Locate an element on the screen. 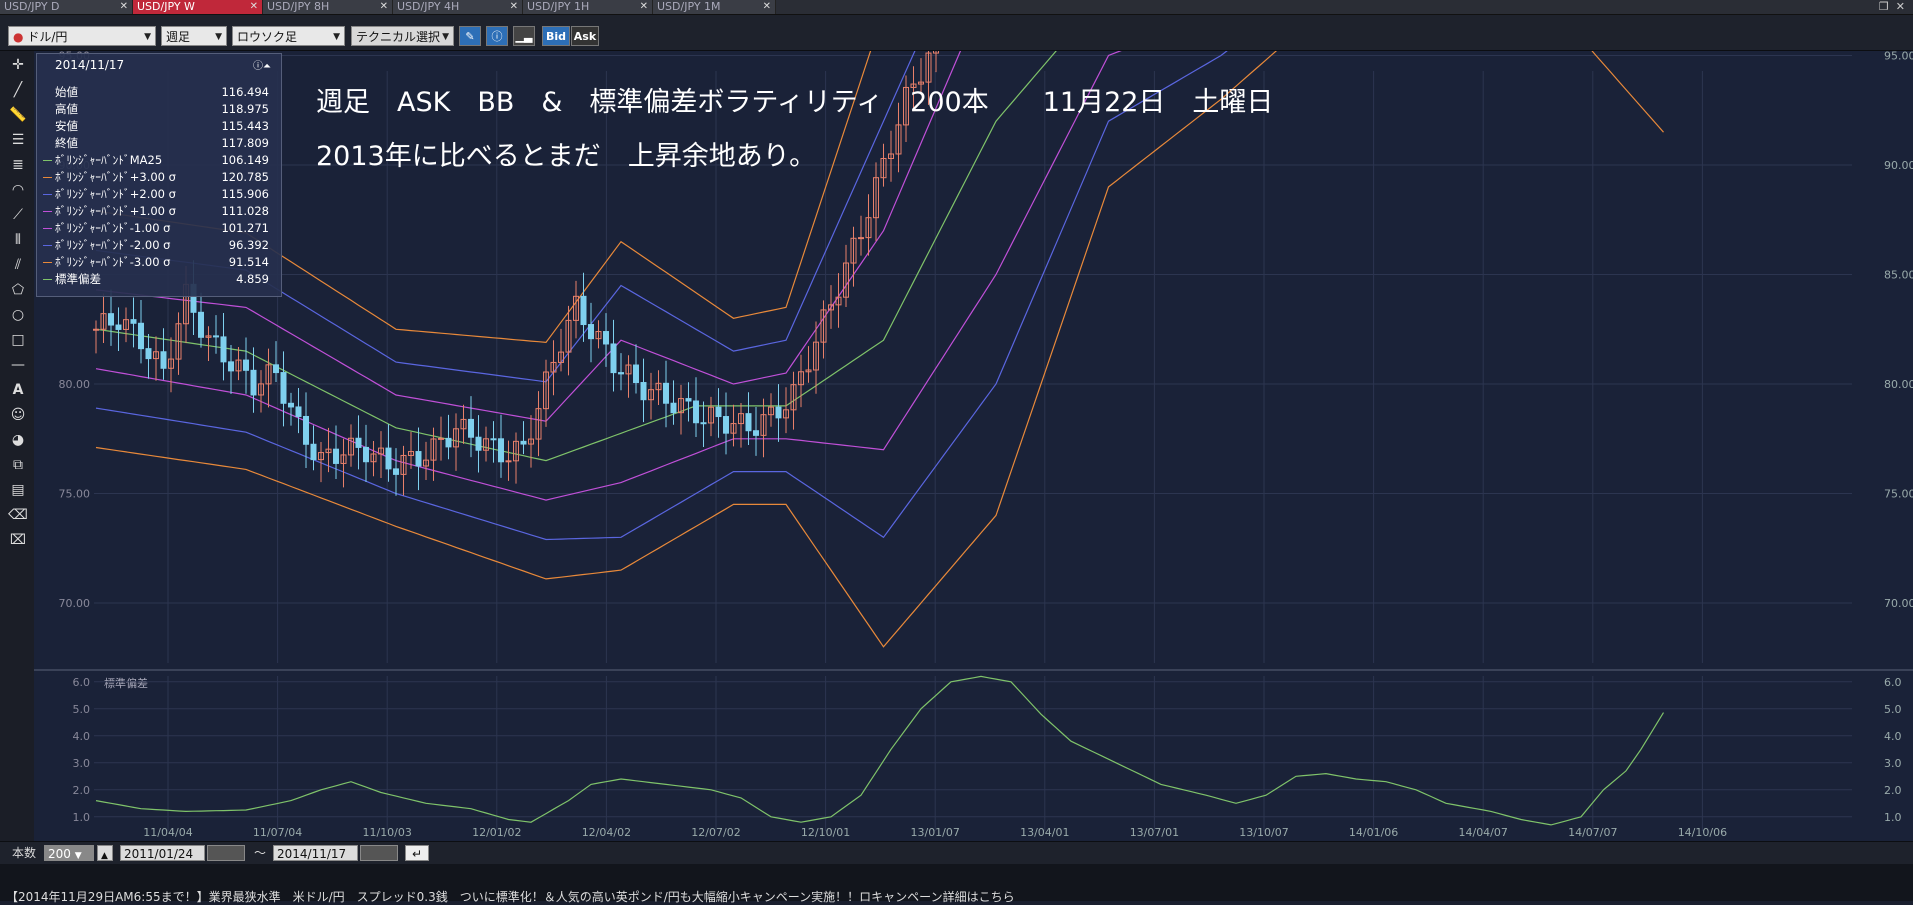 Image resolution: width=1913 pixels, height=905 pixels. window-buttons: ❐ ✕ is located at coordinates (1892, 7).